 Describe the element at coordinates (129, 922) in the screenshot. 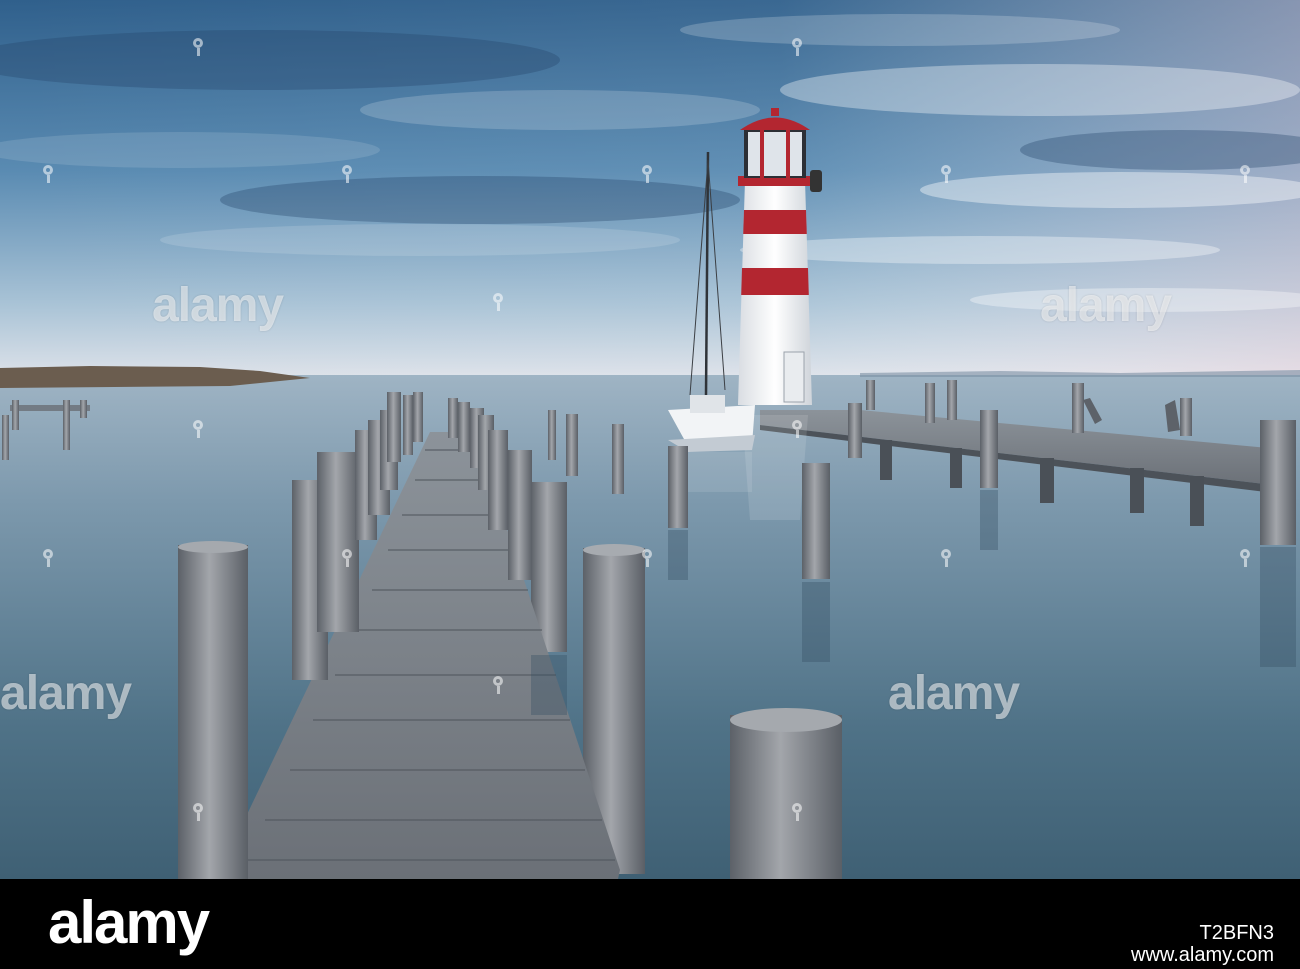

I see `alamy-logo: alamy` at that location.